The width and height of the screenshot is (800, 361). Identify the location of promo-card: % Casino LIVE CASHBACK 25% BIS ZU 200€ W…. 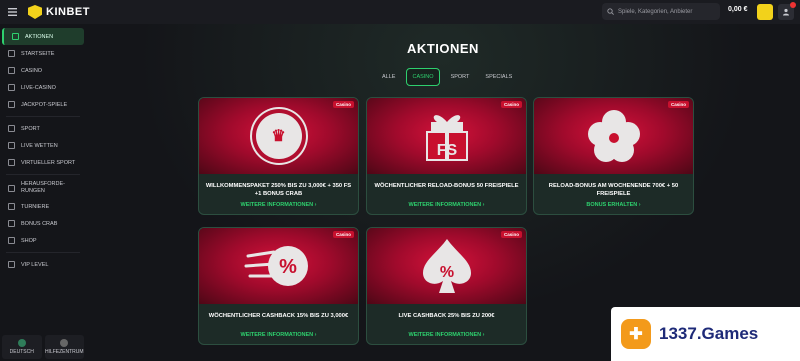
(446, 286).